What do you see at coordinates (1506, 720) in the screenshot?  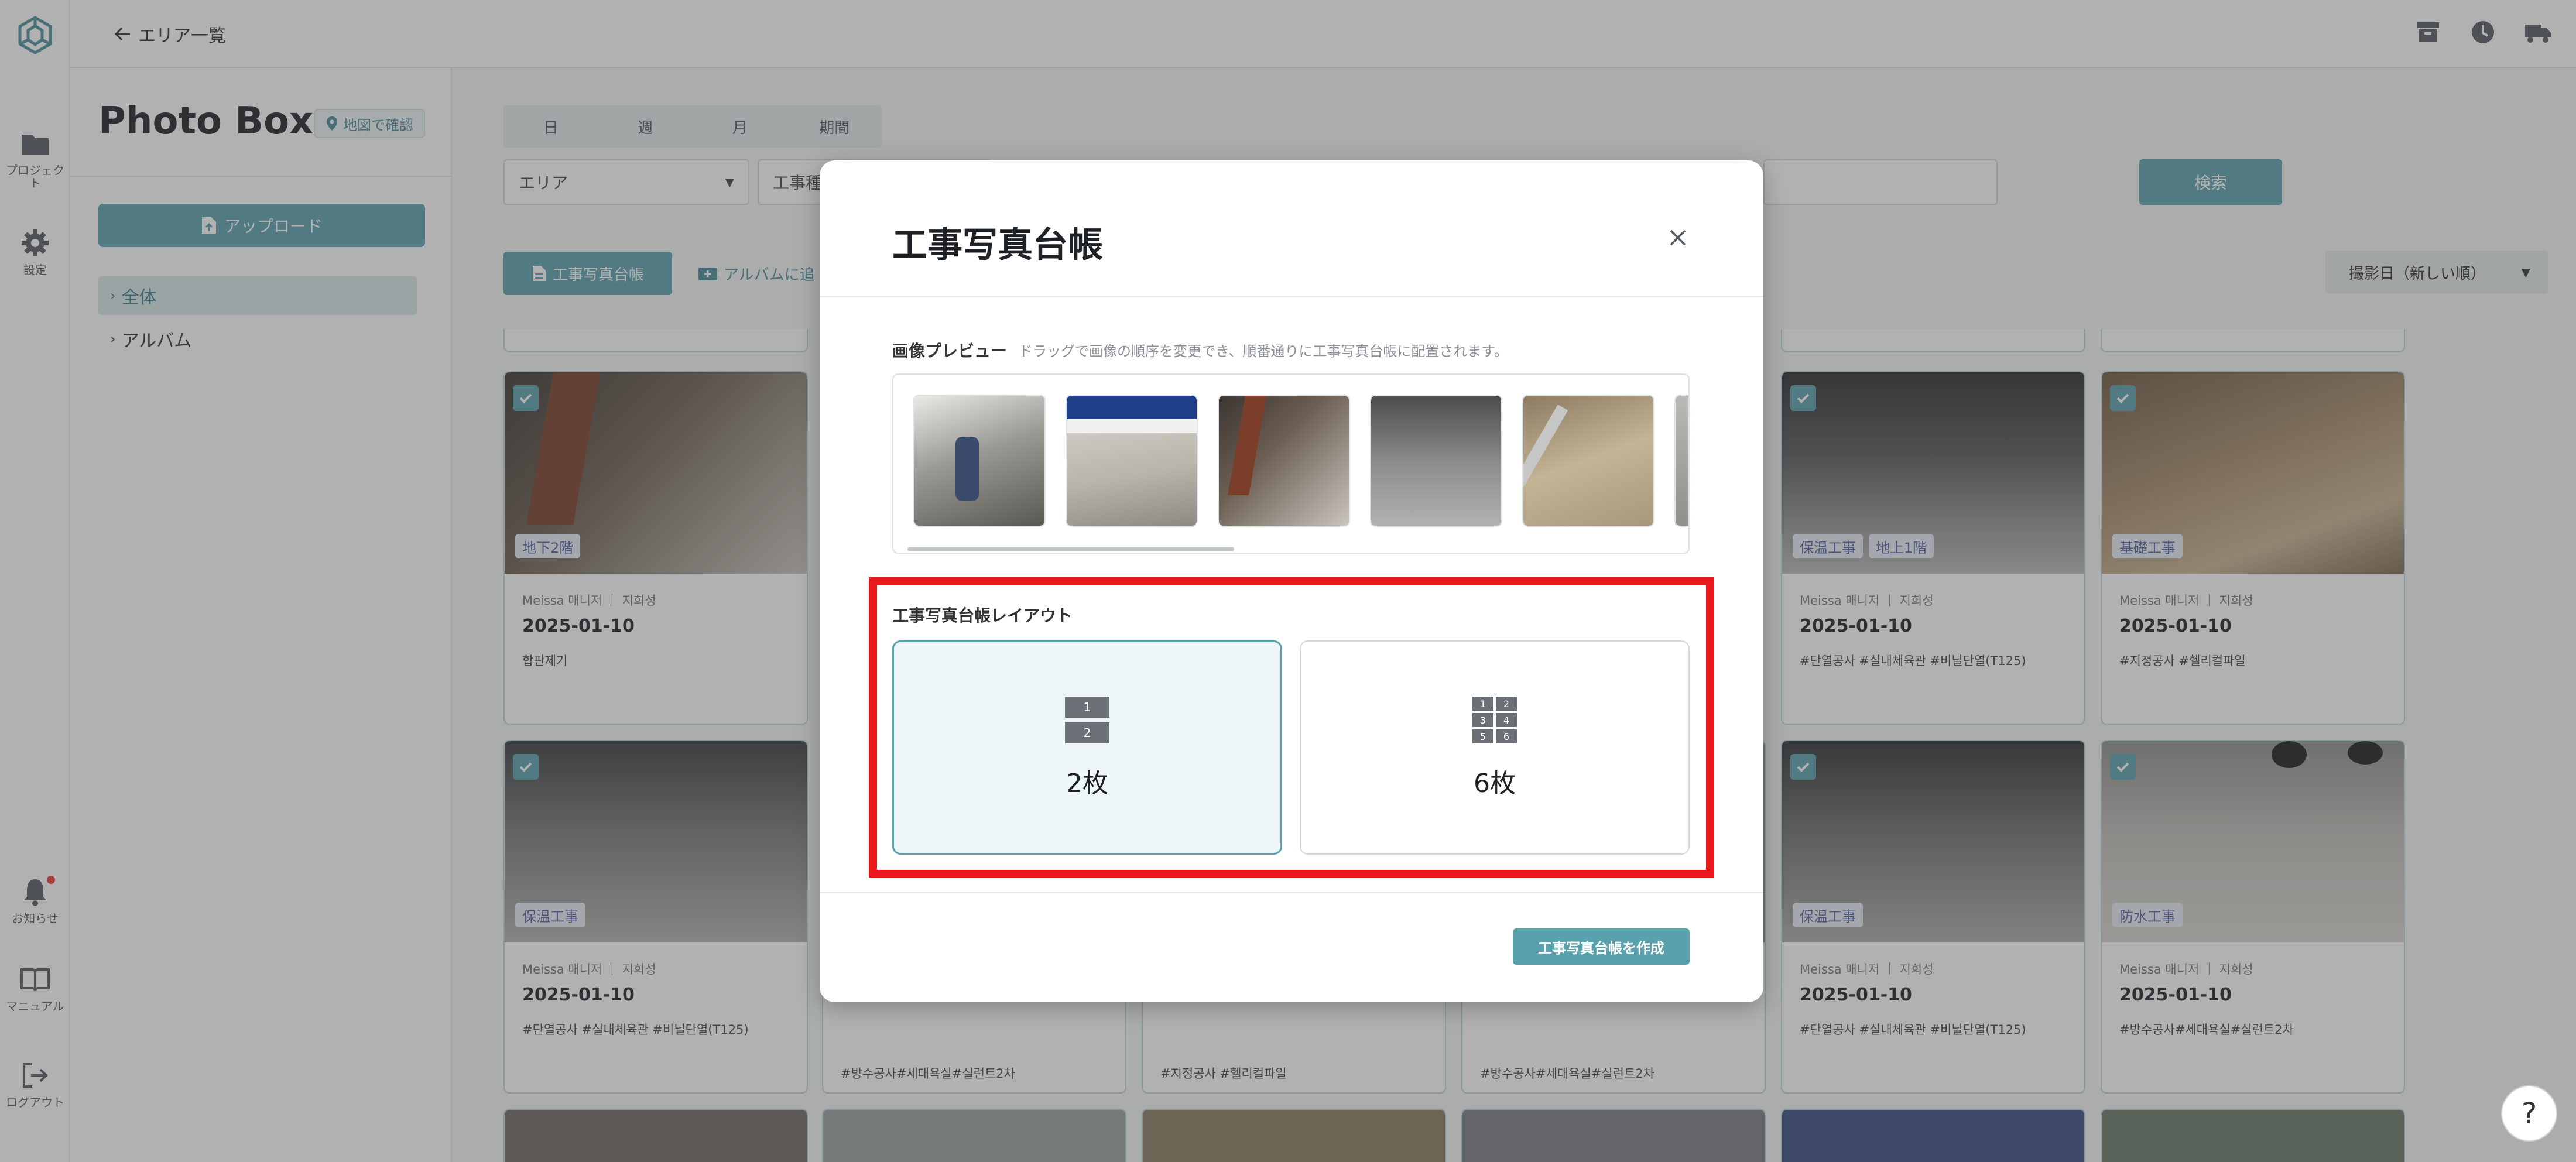 I see `svg-text: 4` at bounding box center [1506, 720].